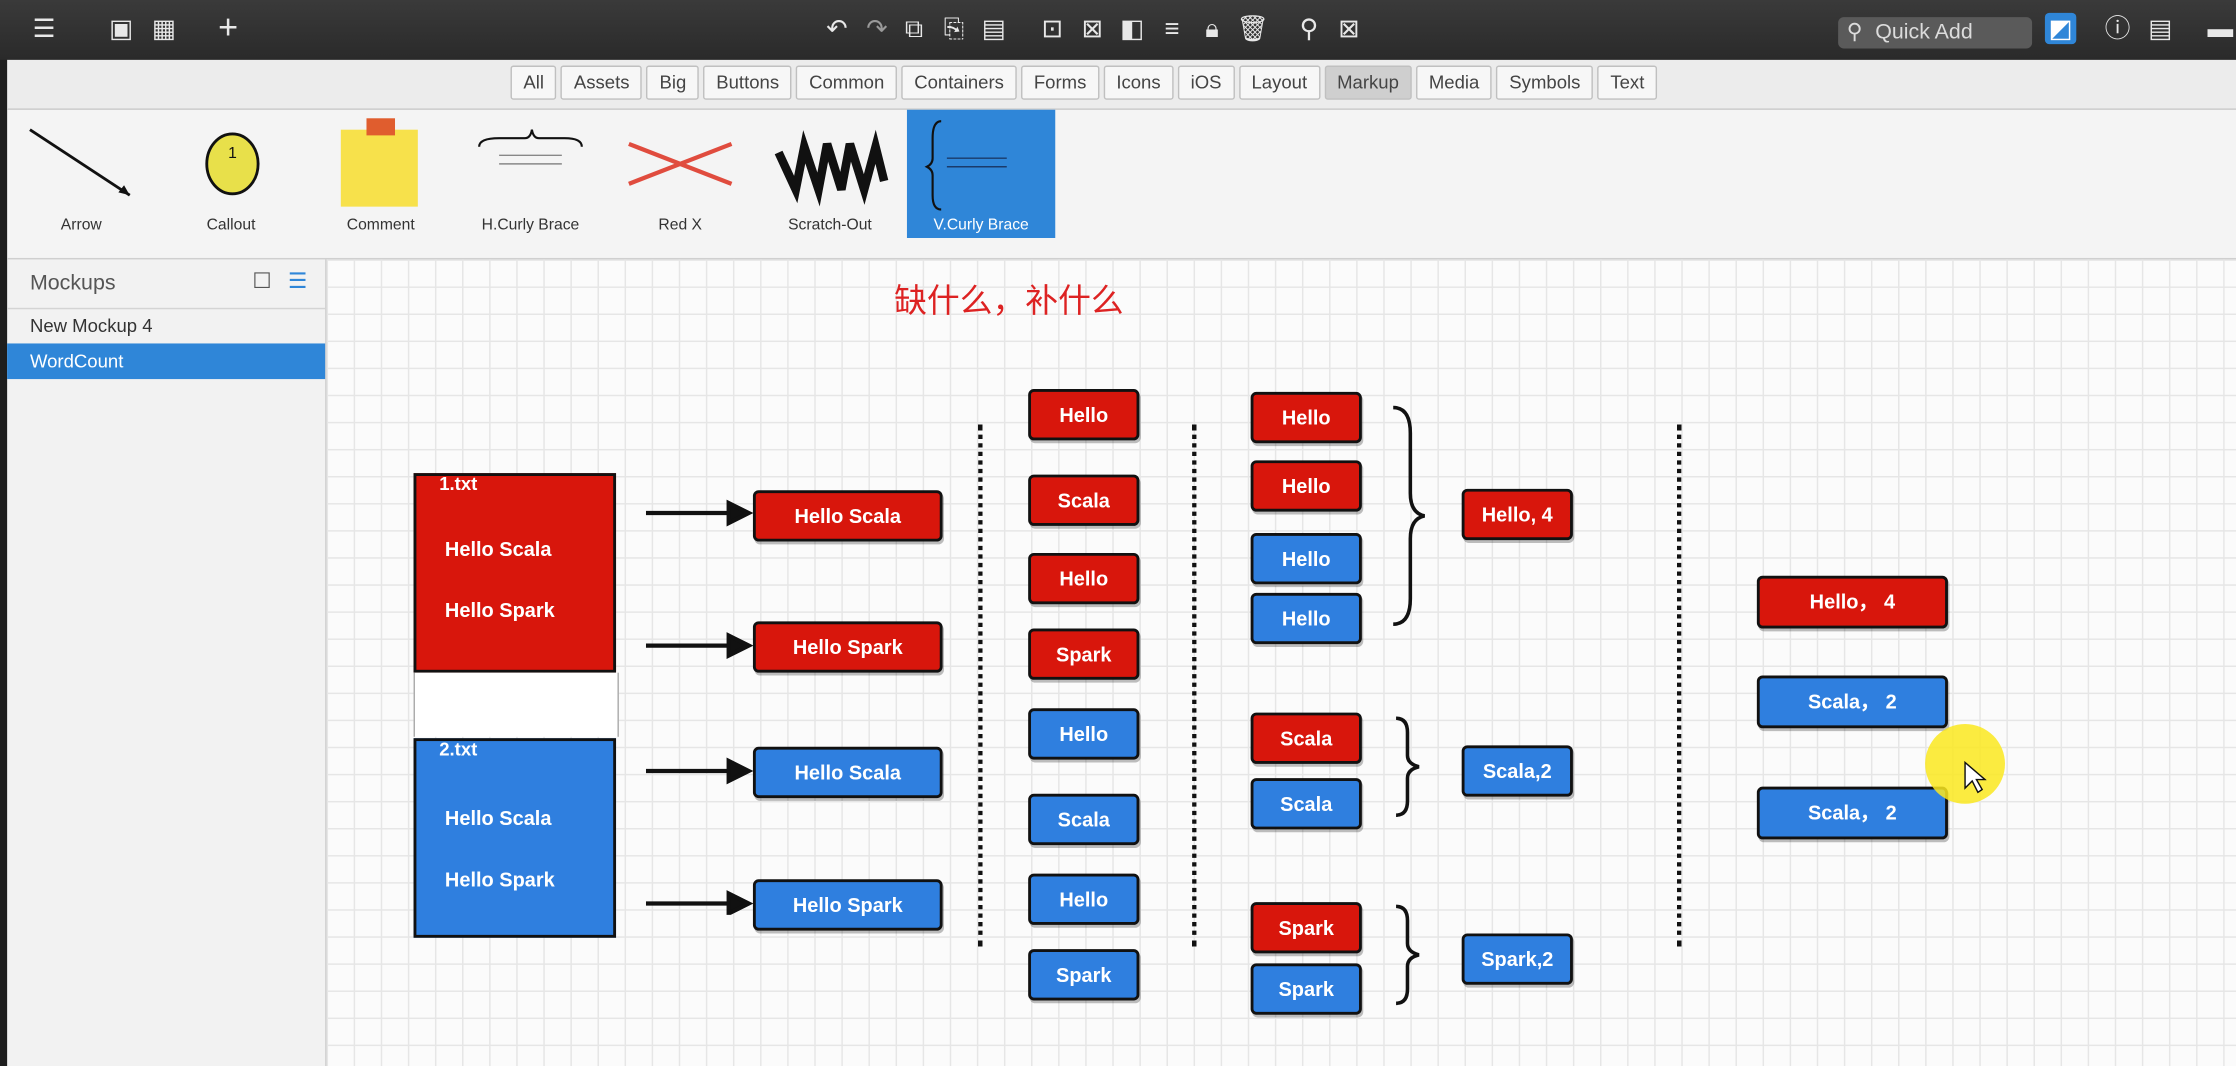 The width and height of the screenshot is (2236, 1066). What do you see at coordinates (533, 82) in the screenshot?
I see `filter-tab-all: All` at bounding box center [533, 82].